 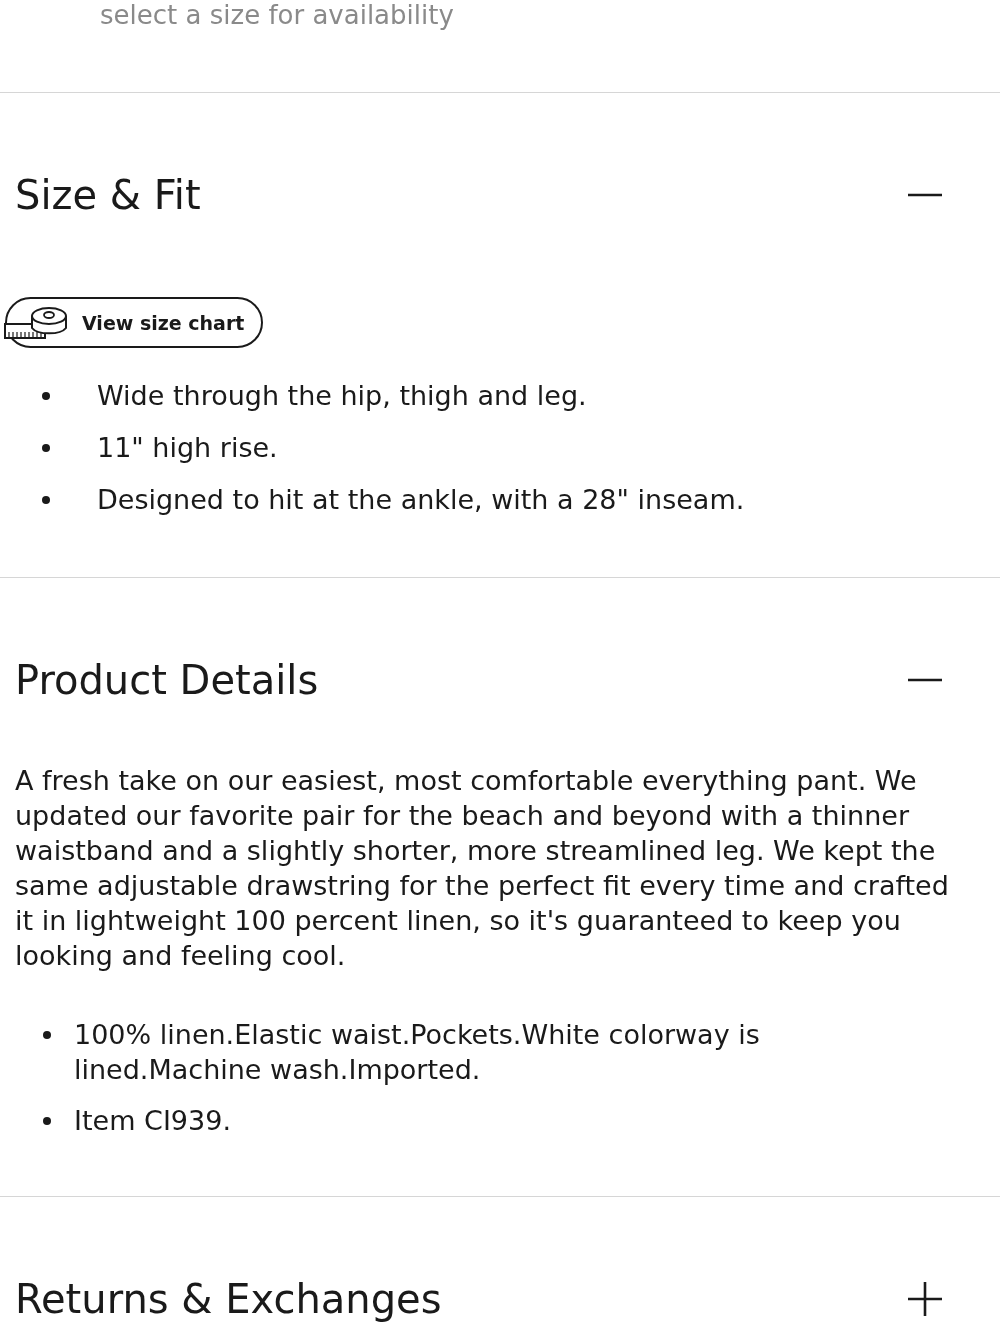 I want to click on plus-icon, so click(x=925, y=1299).